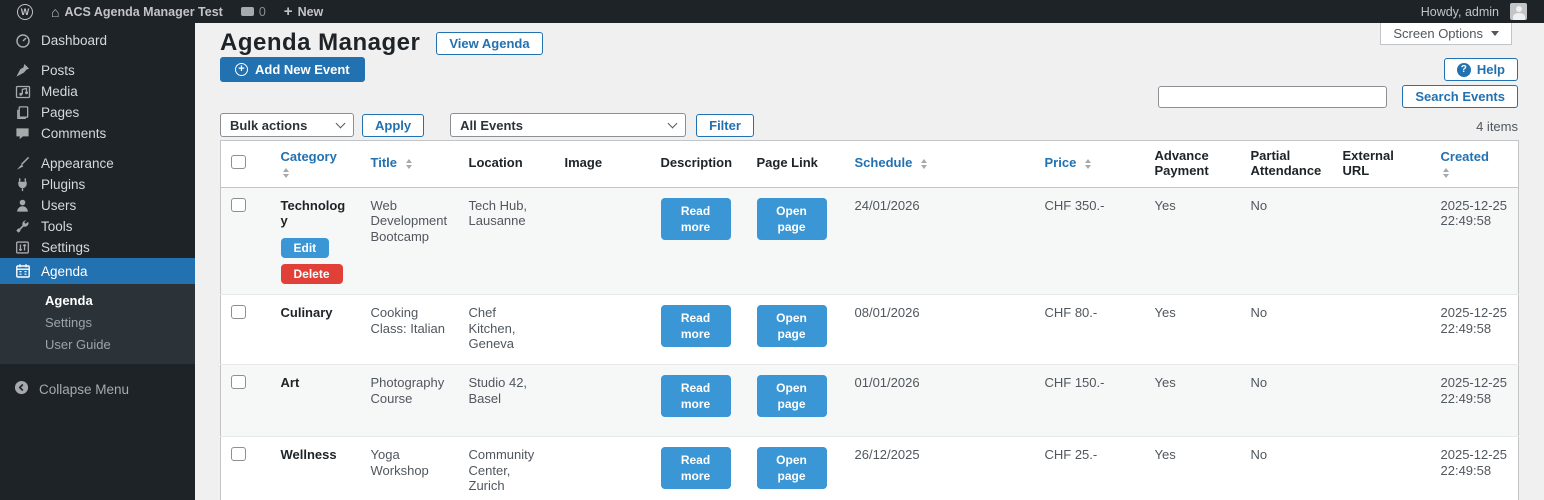 This screenshot has width=1544, height=500. Describe the element at coordinates (143, 11) in the screenshot. I see `site-name: ACS Agenda Manager Test` at that location.